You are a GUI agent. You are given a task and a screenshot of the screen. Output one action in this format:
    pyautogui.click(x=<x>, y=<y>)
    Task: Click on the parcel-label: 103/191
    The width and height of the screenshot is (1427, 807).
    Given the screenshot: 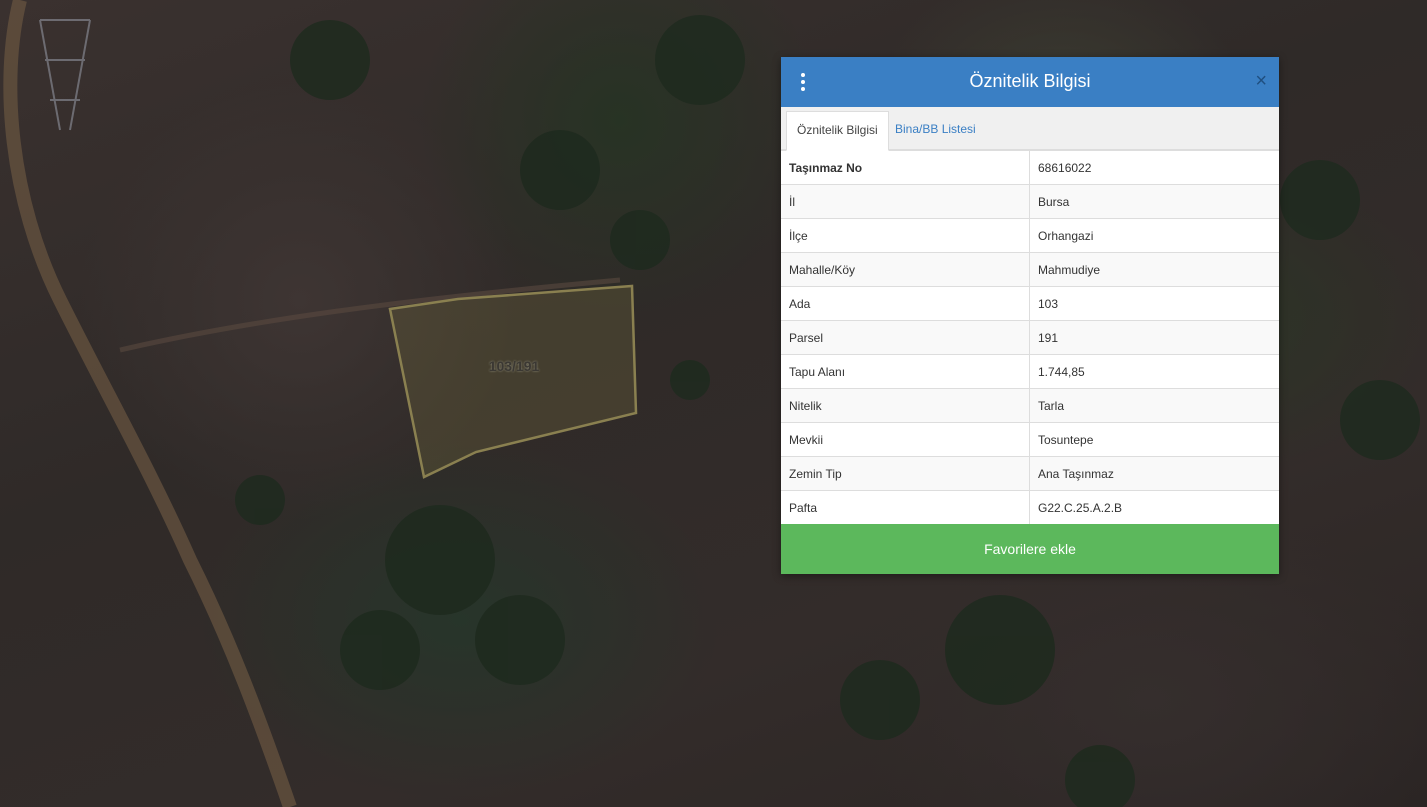 What is the action you would take?
    pyautogui.click(x=514, y=366)
    